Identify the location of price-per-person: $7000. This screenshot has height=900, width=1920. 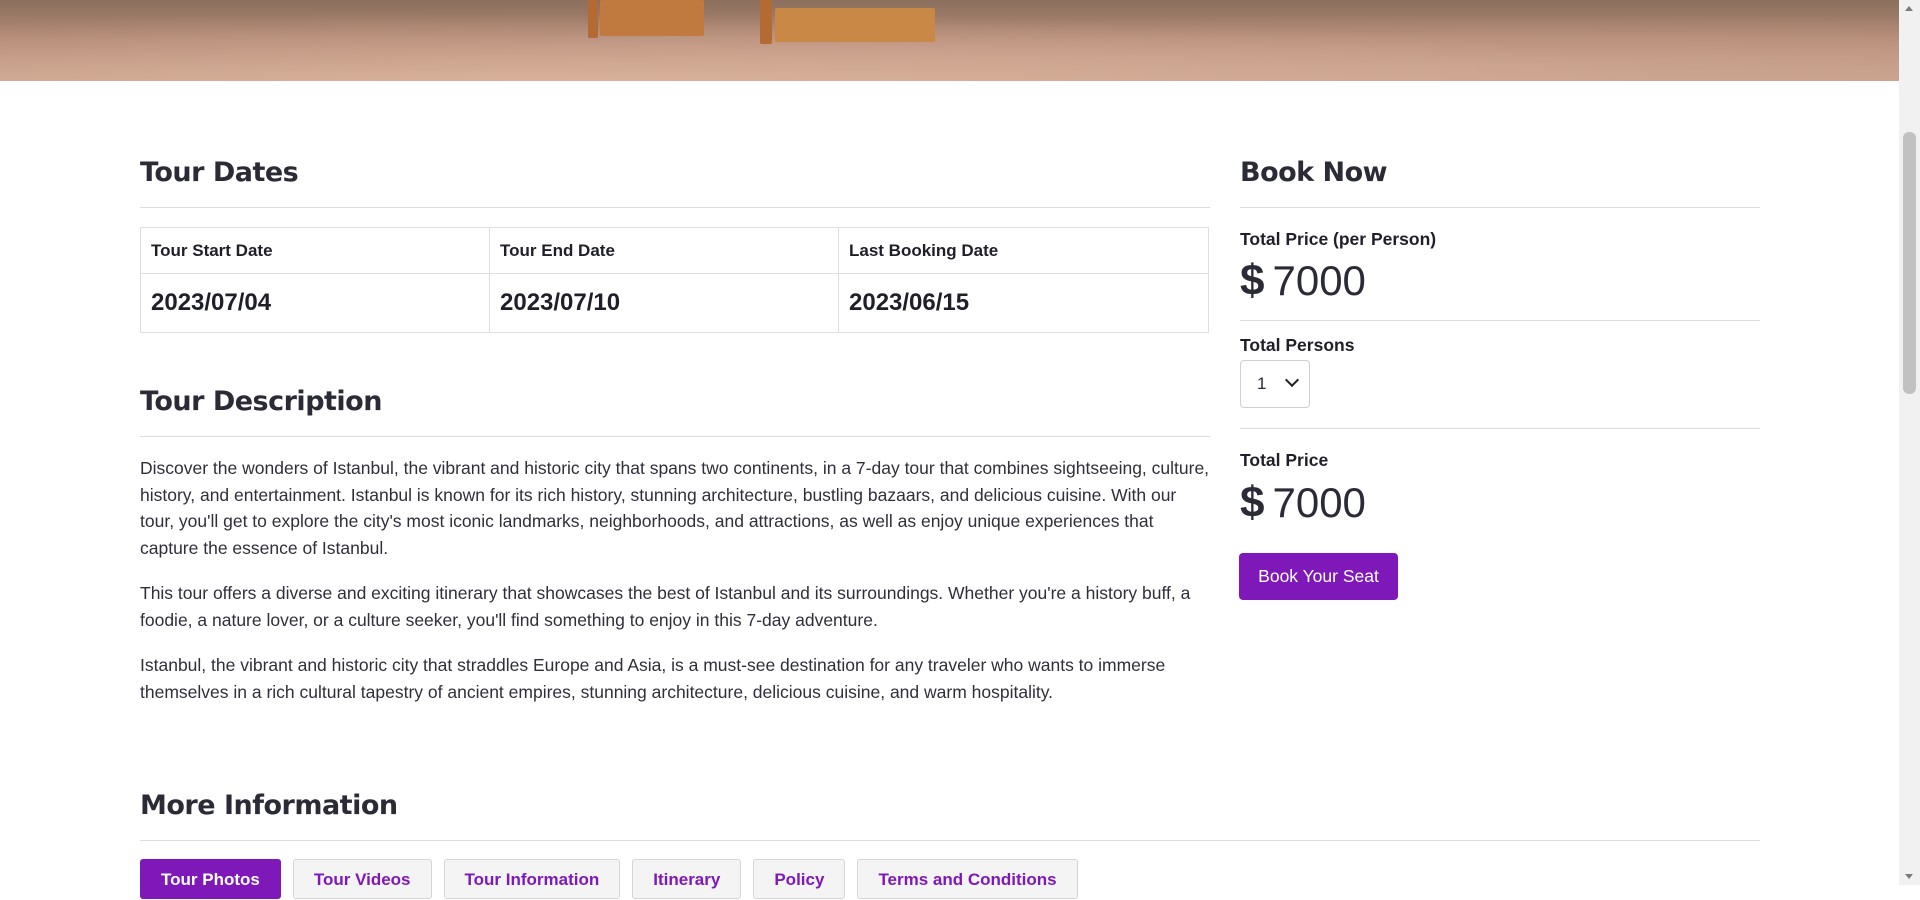
(1303, 281).